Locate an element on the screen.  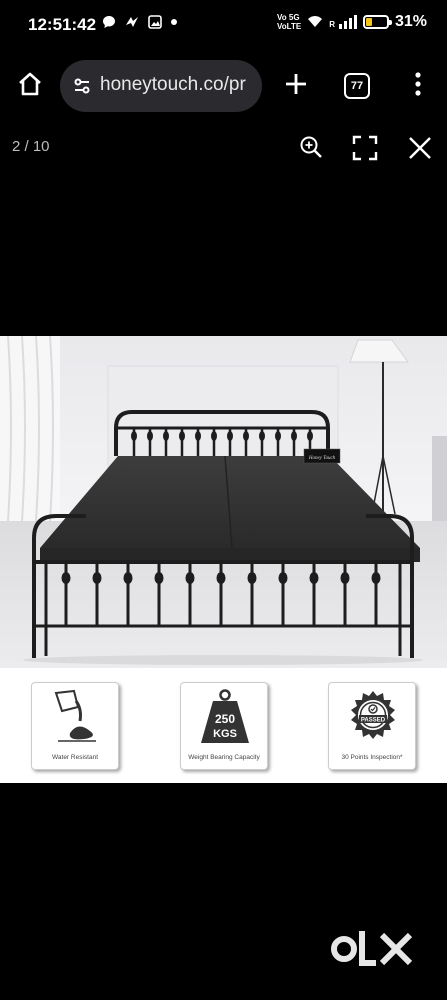
feature-water-resistant: Water Resistant is located at coordinates (75, 726).